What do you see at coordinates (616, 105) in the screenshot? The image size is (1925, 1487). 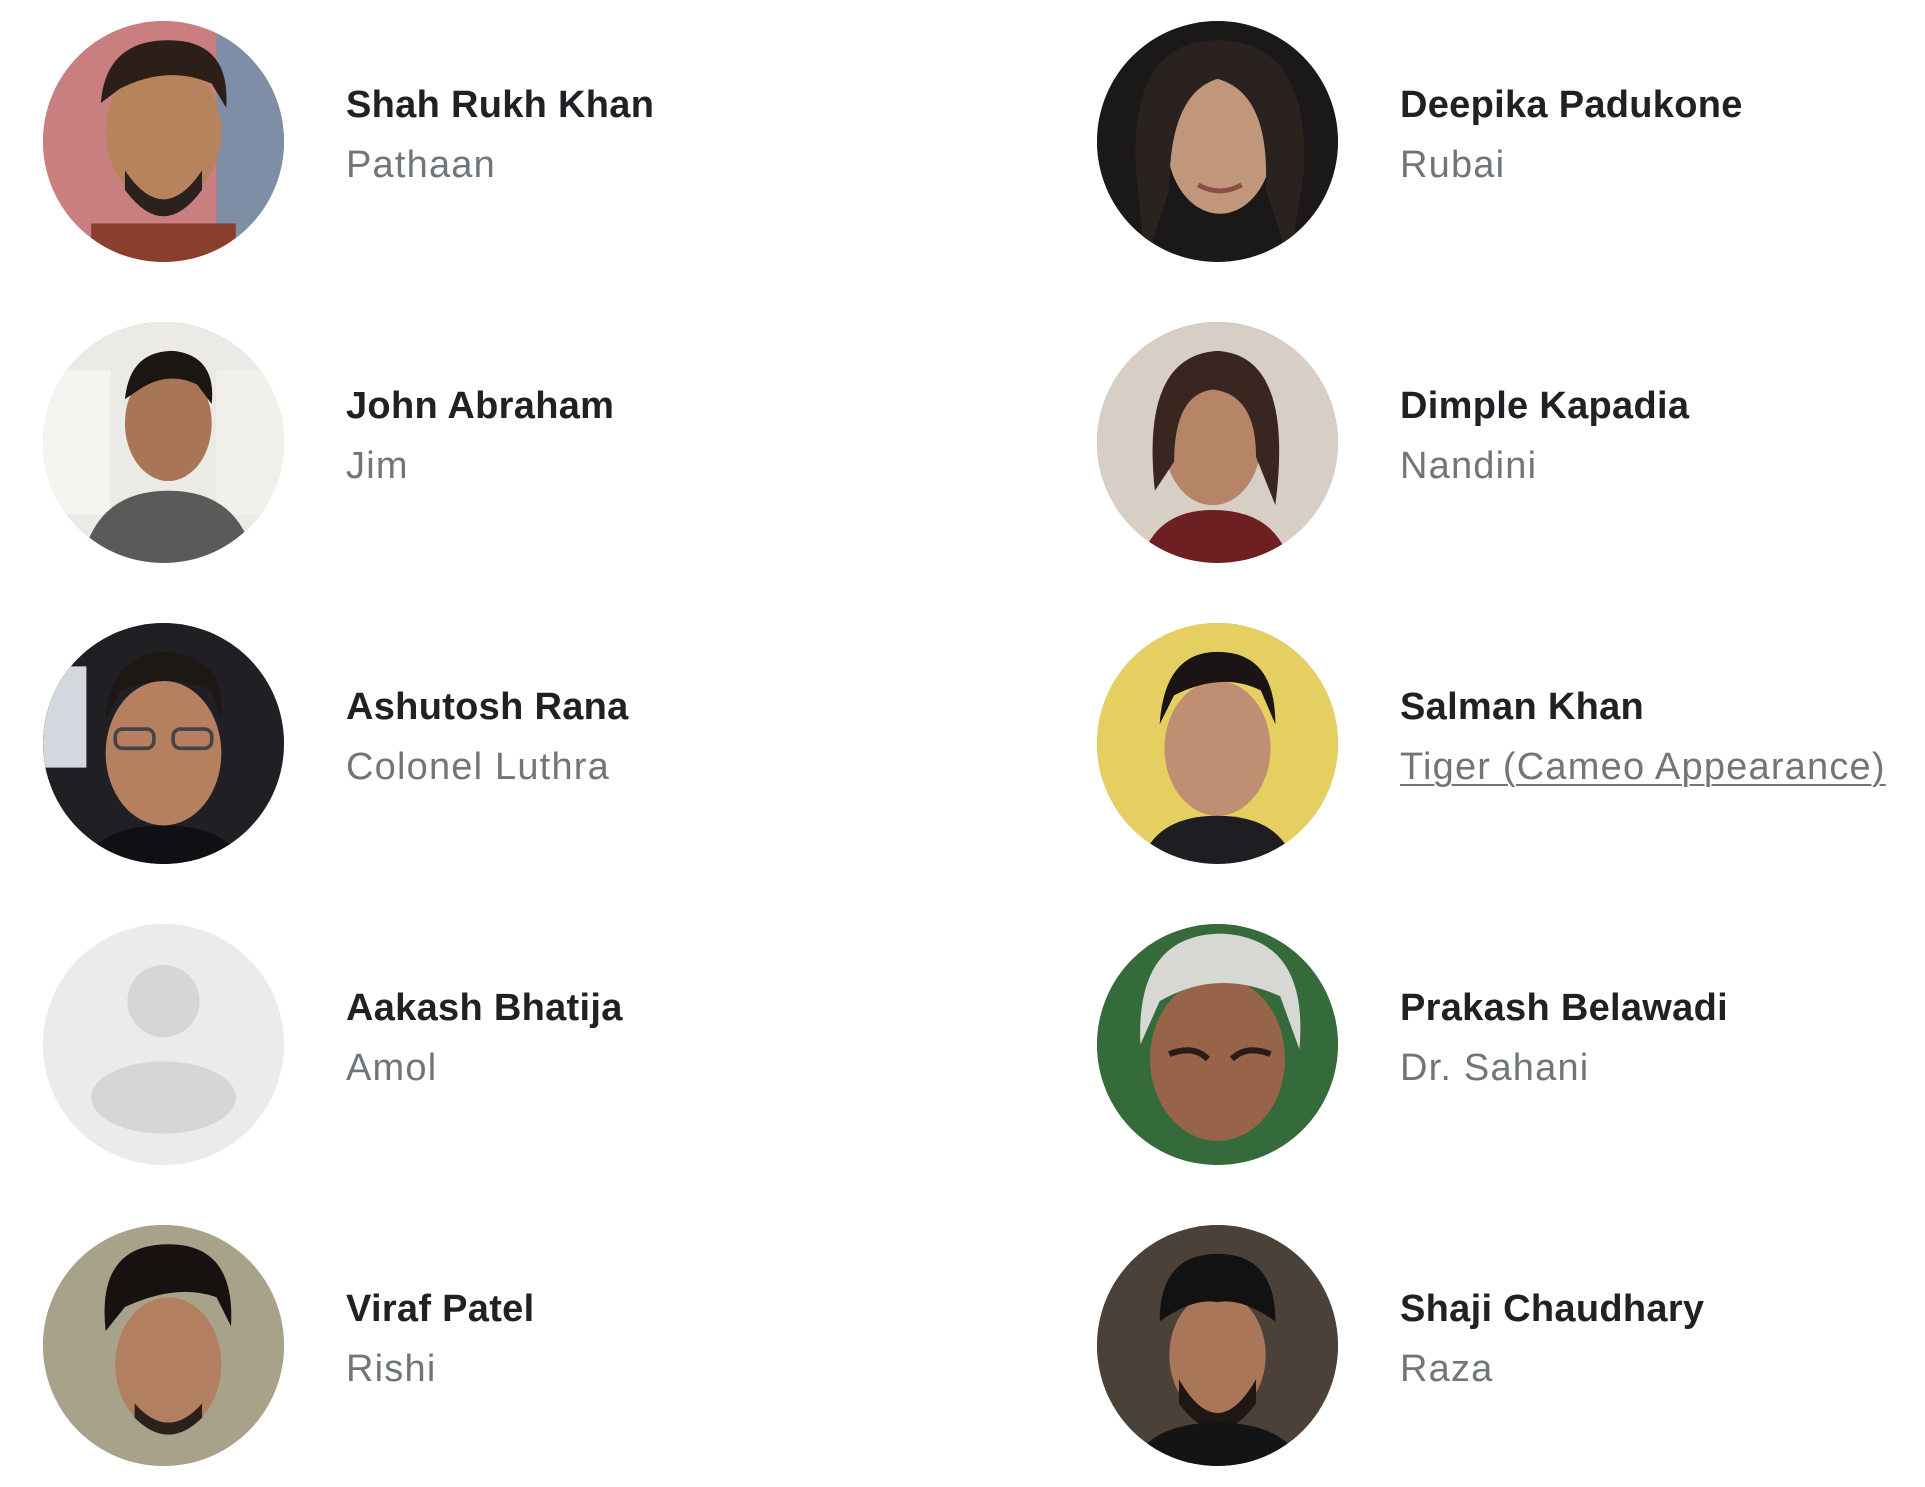 I see `actor-name: Shah Rukh Khan` at bounding box center [616, 105].